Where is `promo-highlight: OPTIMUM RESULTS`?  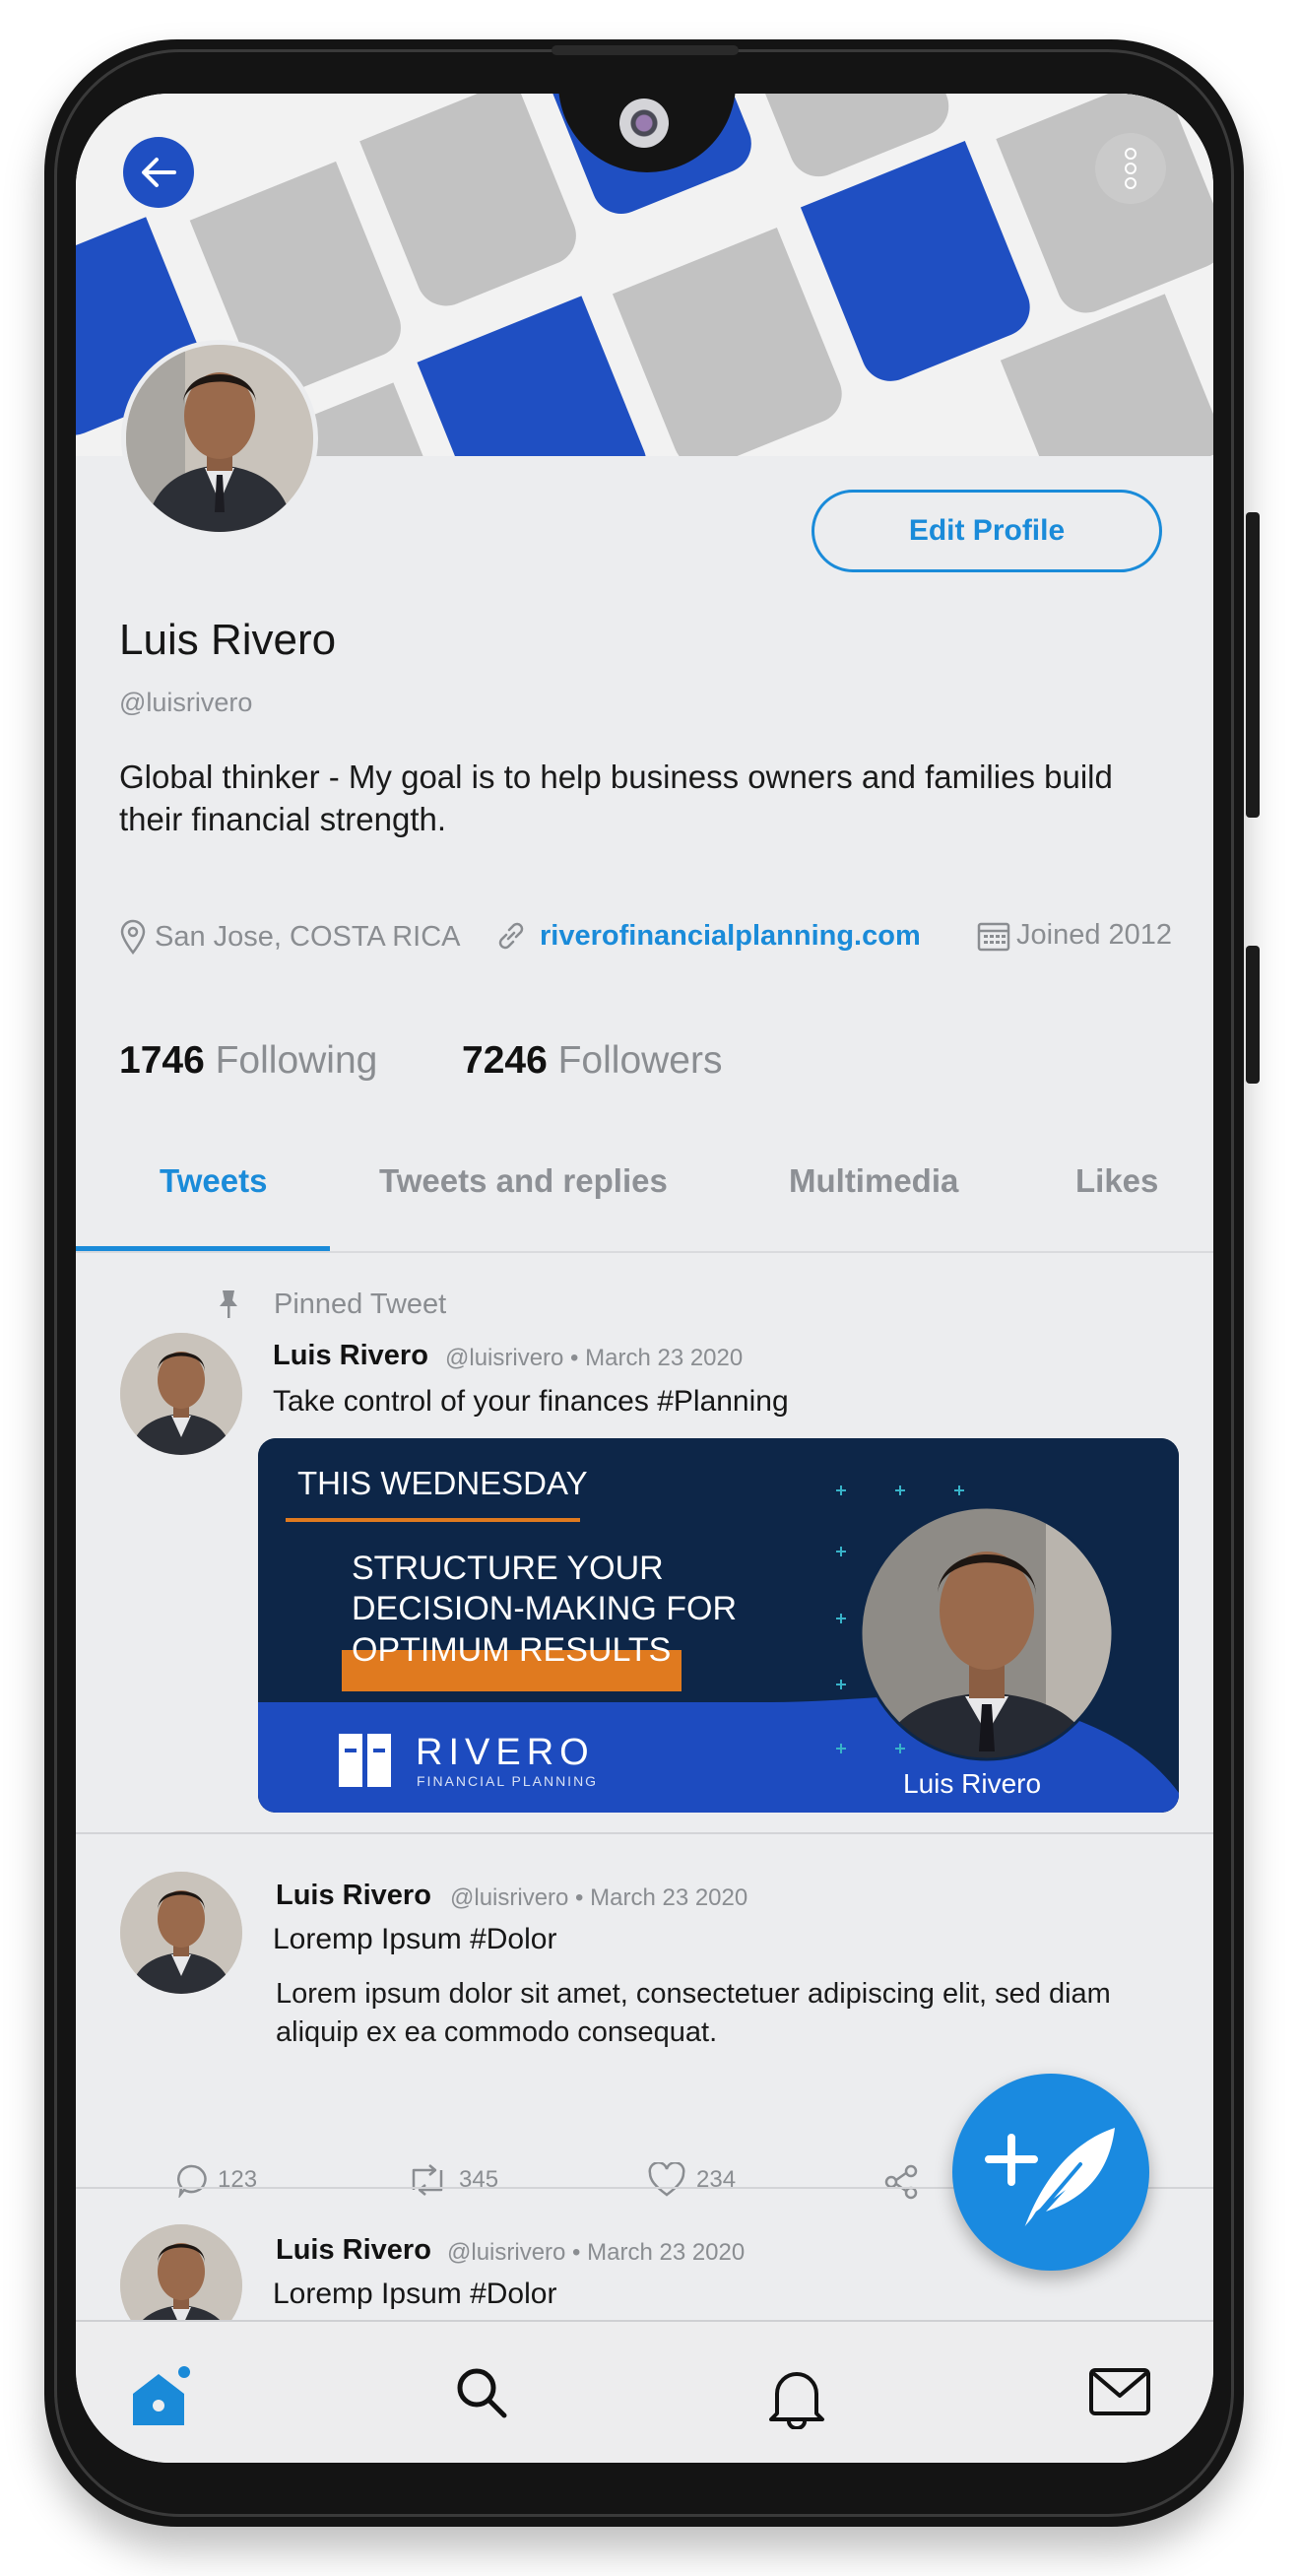 promo-highlight: OPTIMUM RESULTS is located at coordinates (512, 1650).